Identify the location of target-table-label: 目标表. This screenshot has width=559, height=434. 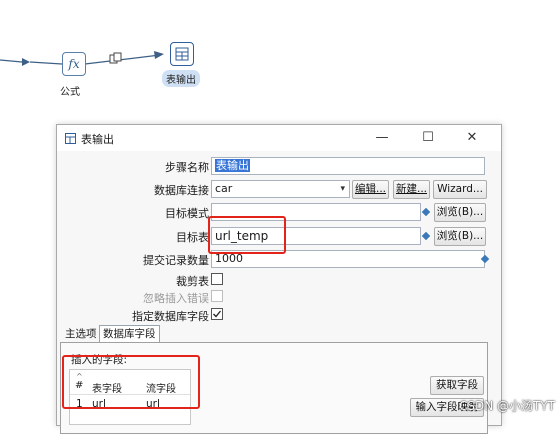
(192, 237).